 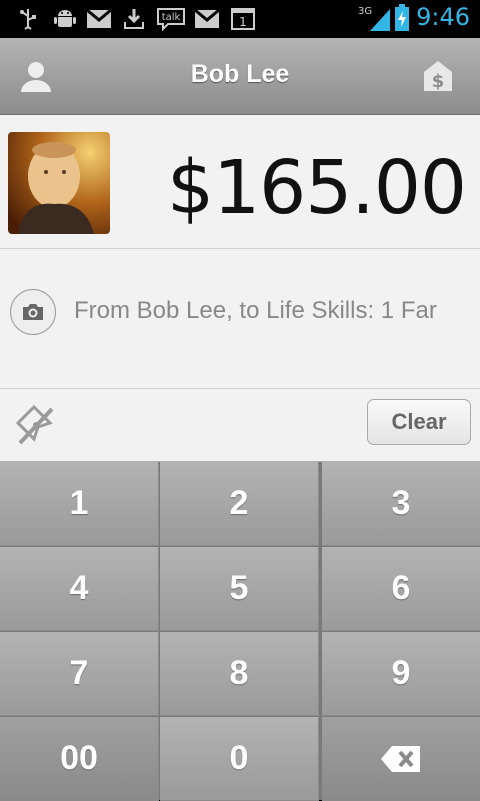 What do you see at coordinates (239, 674) in the screenshot?
I see `key-8: 8` at bounding box center [239, 674].